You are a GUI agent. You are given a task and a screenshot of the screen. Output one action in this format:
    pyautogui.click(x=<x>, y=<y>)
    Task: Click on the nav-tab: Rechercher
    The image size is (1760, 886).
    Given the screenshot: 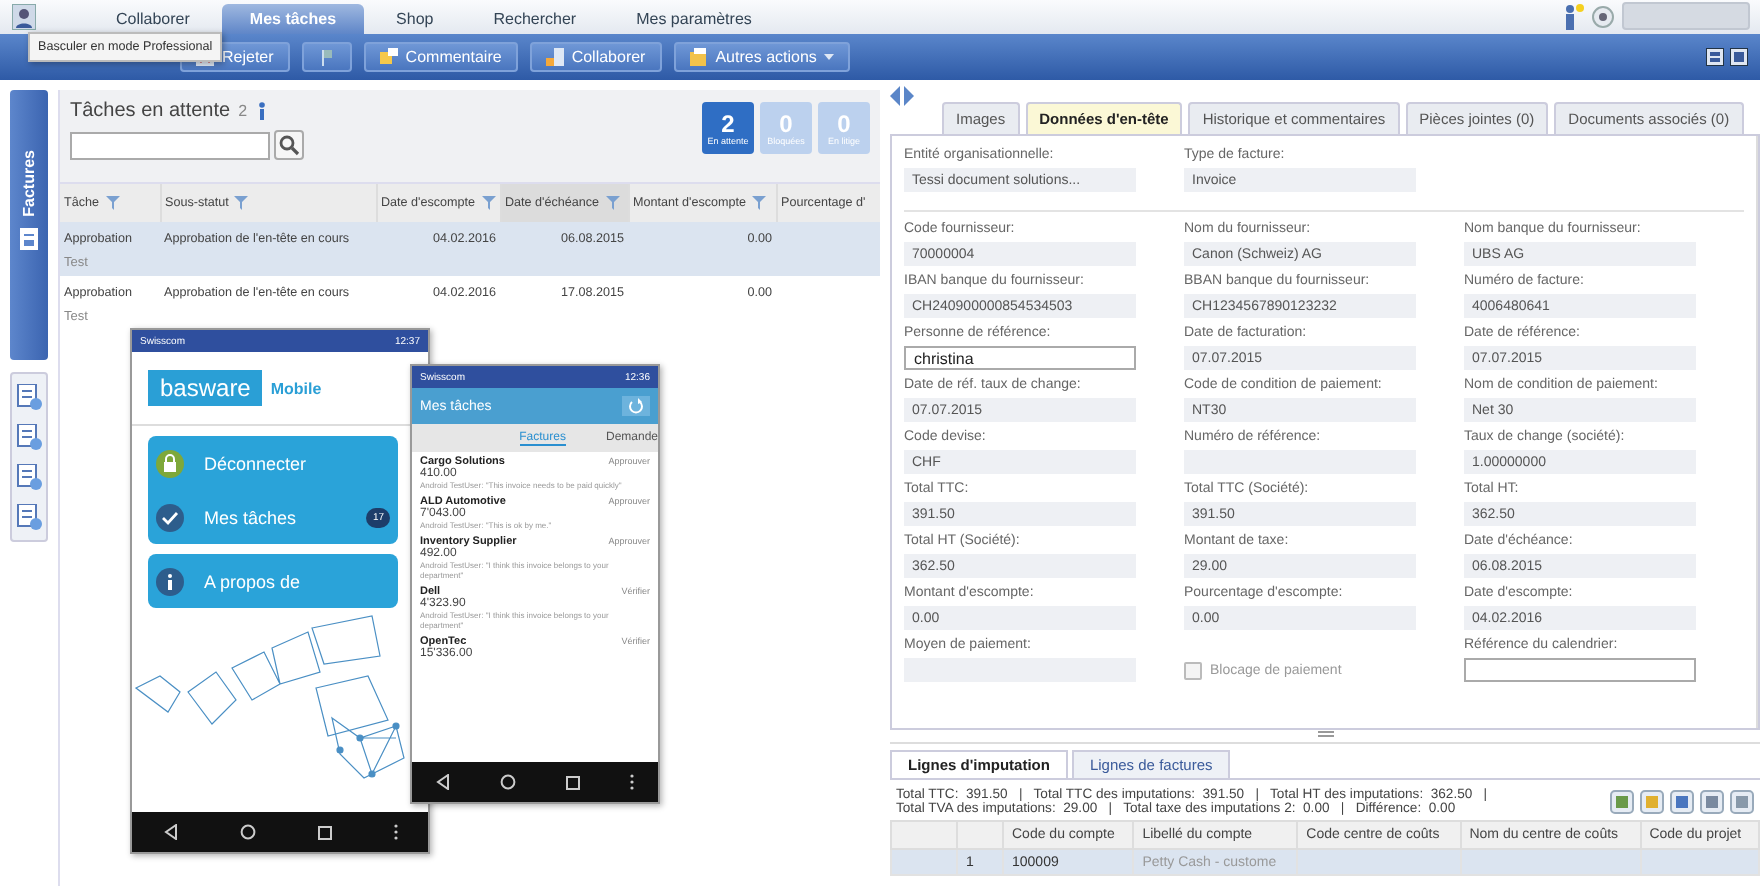 What is the action you would take?
    pyautogui.click(x=535, y=19)
    